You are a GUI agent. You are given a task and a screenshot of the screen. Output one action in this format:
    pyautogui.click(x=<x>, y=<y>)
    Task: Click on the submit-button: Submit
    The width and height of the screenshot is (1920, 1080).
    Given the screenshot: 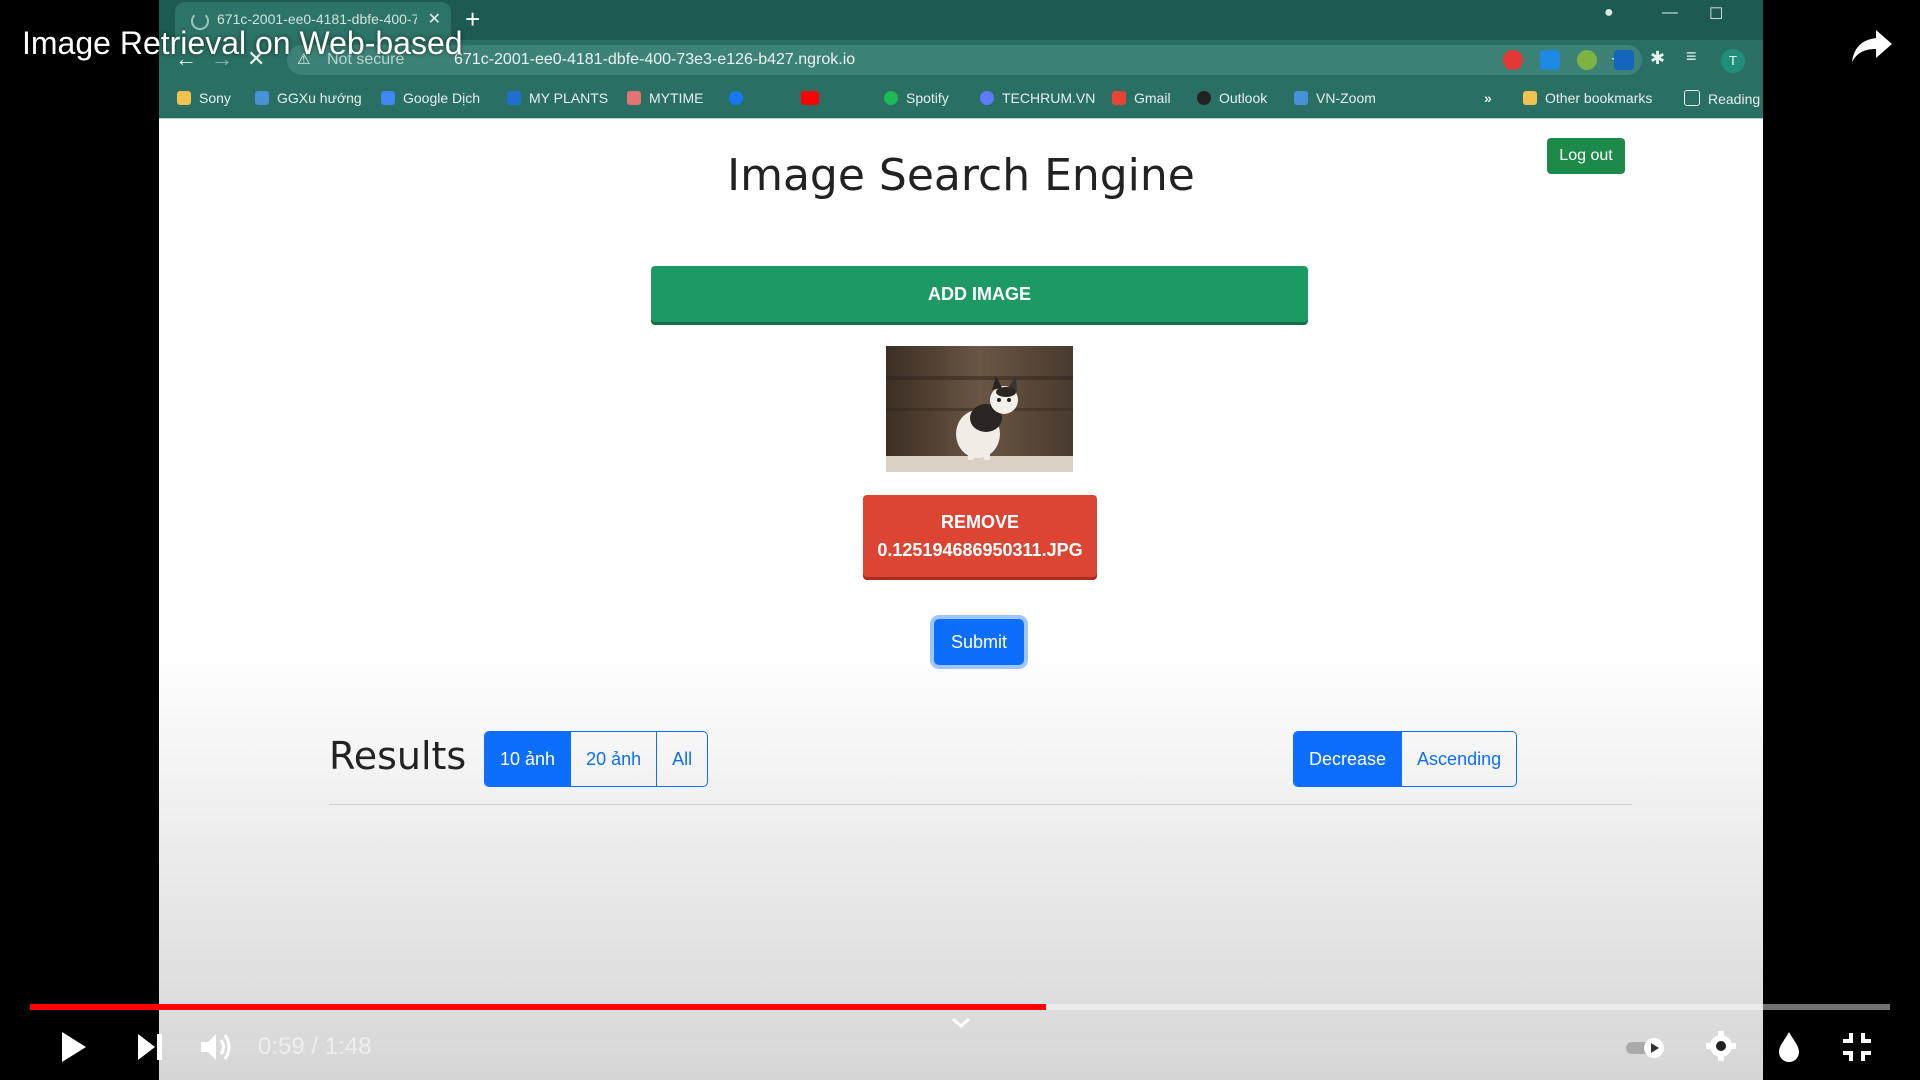 What is the action you would take?
    pyautogui.click(x=979, y=642)
    